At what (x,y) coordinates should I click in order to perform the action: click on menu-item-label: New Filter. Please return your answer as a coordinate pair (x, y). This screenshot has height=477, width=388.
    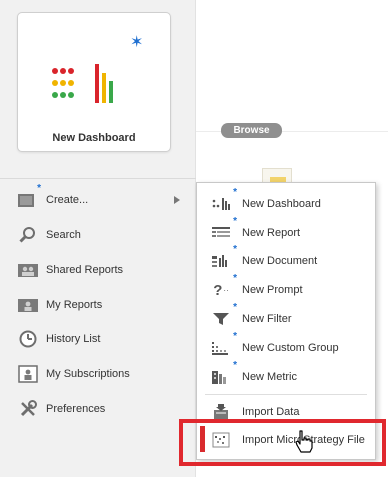
    Looking at the image, I should click on (267, 319).